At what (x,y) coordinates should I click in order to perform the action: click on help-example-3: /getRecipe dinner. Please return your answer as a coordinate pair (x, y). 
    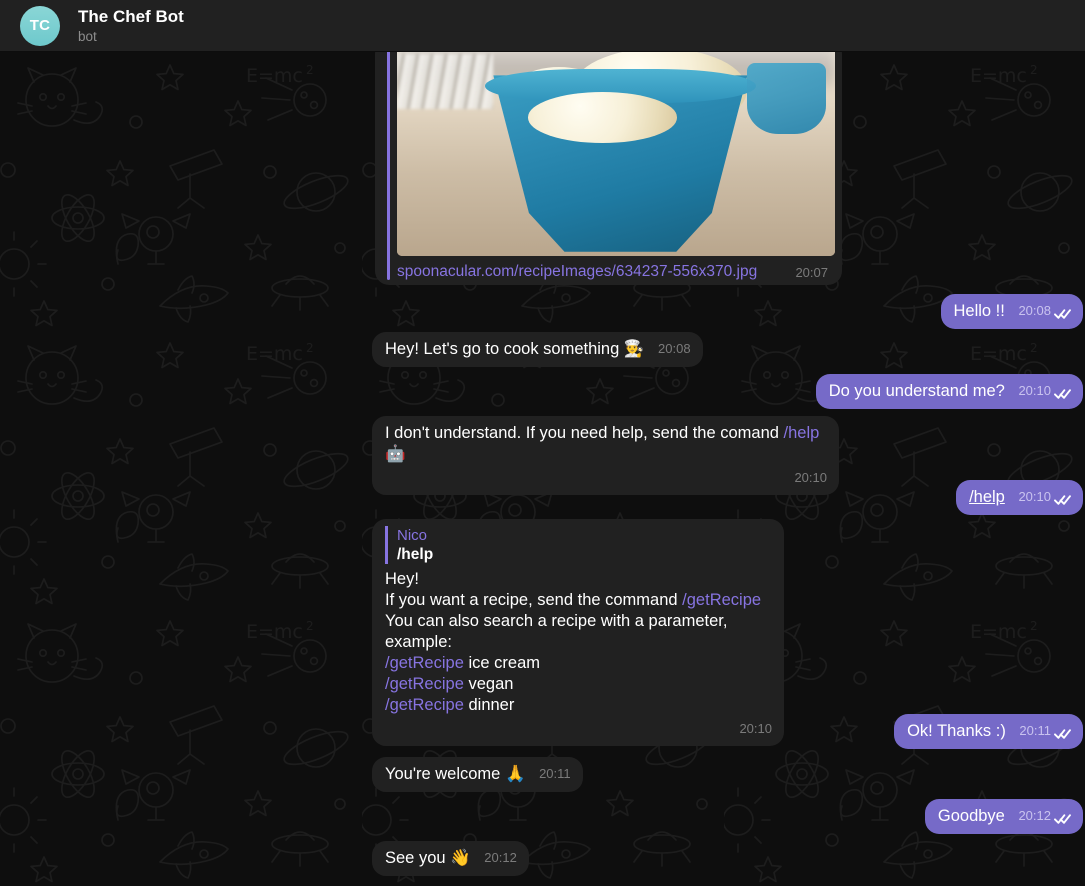
    Looking at the image, I should click on (578, 705).